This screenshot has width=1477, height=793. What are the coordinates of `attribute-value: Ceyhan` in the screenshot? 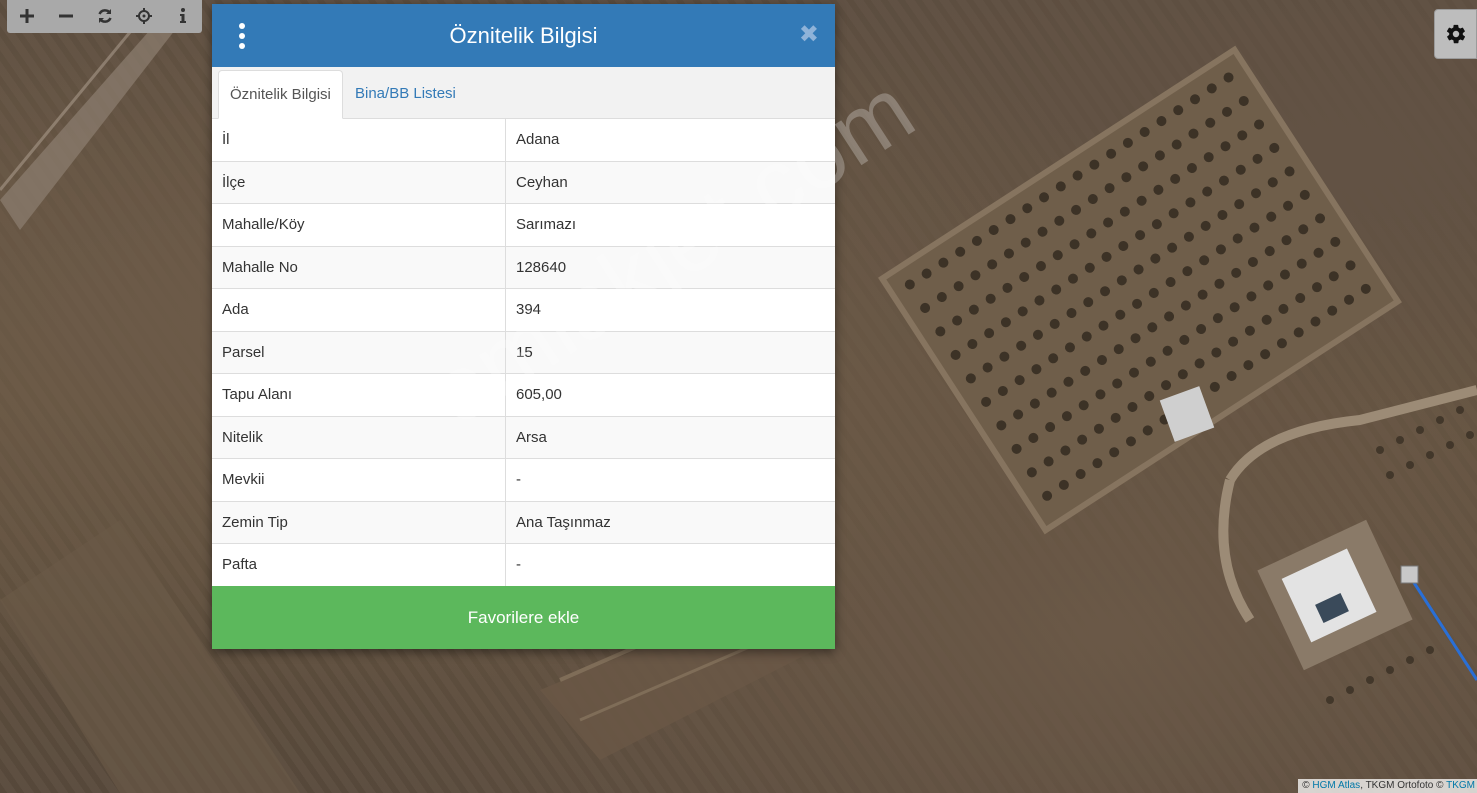 It's located at (670, 182).